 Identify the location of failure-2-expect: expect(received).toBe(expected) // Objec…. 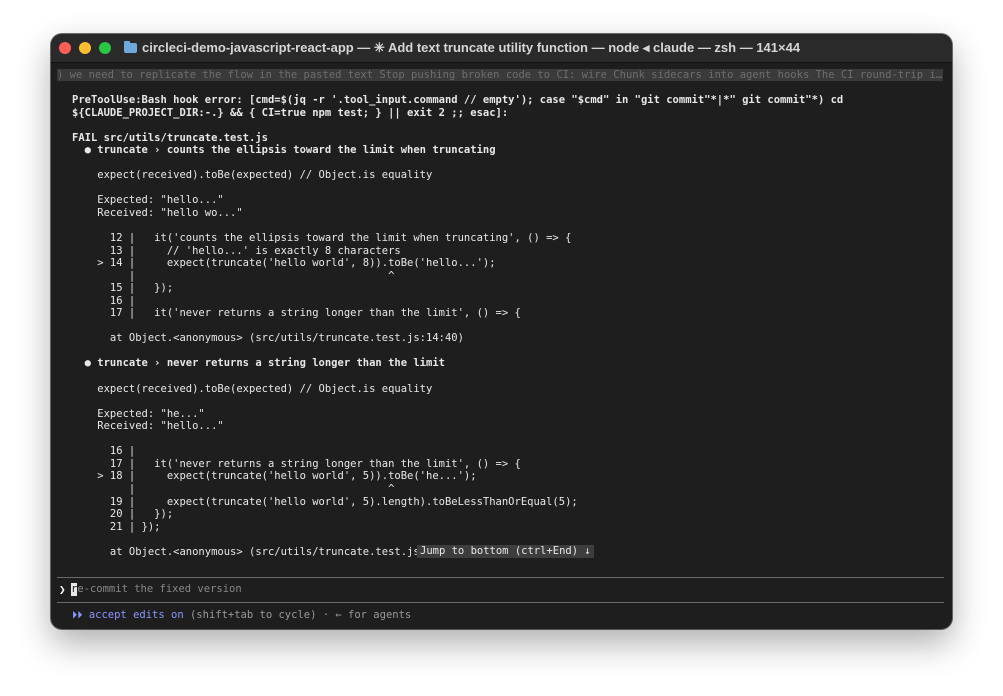
(252, 388).